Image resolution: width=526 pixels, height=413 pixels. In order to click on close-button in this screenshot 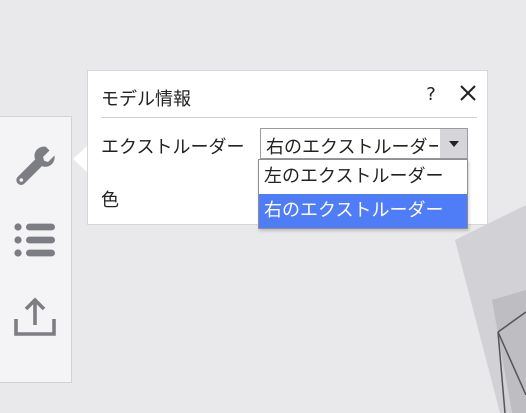, I will do `click(468, 93)`.